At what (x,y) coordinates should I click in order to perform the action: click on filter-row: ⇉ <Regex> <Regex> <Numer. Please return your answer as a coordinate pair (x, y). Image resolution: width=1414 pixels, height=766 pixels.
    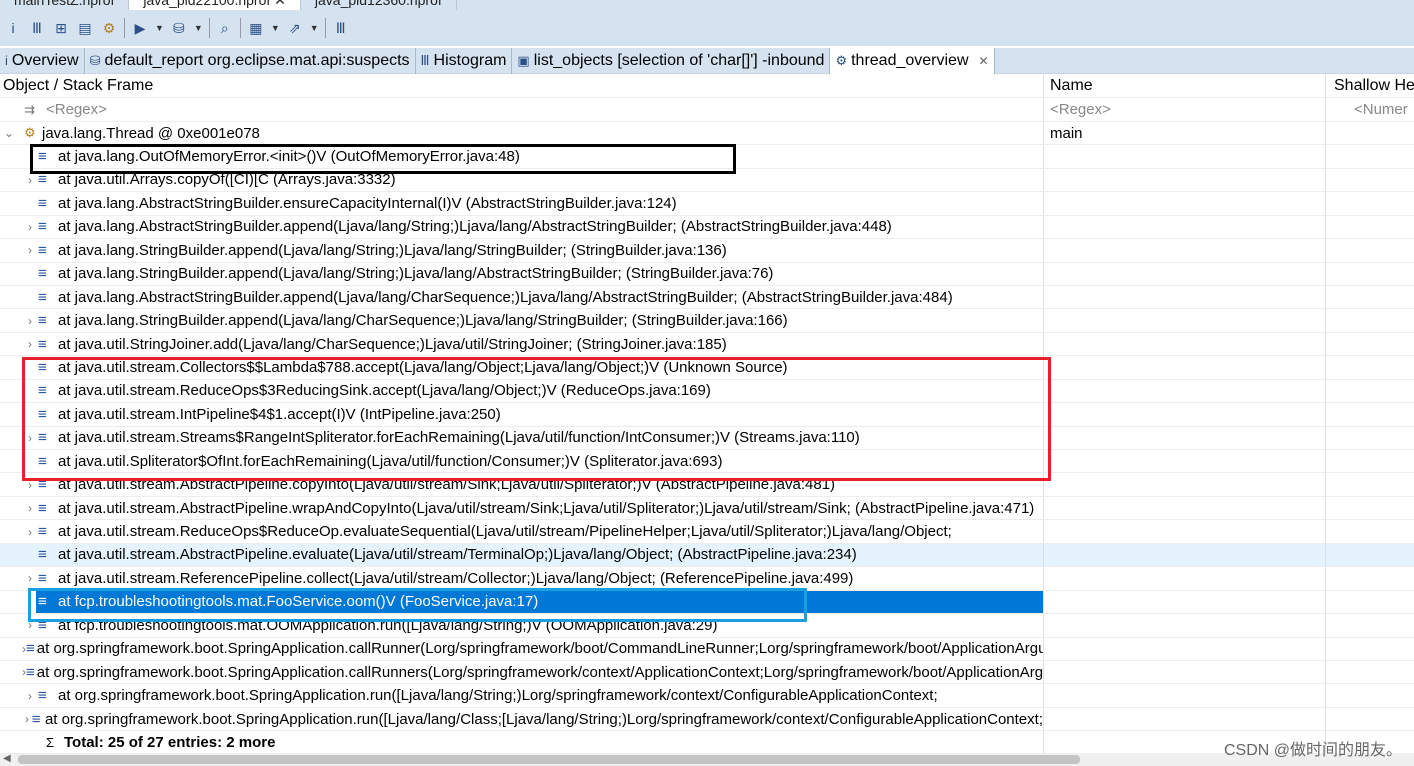
    Looking at the image, I should click on (707, 110).